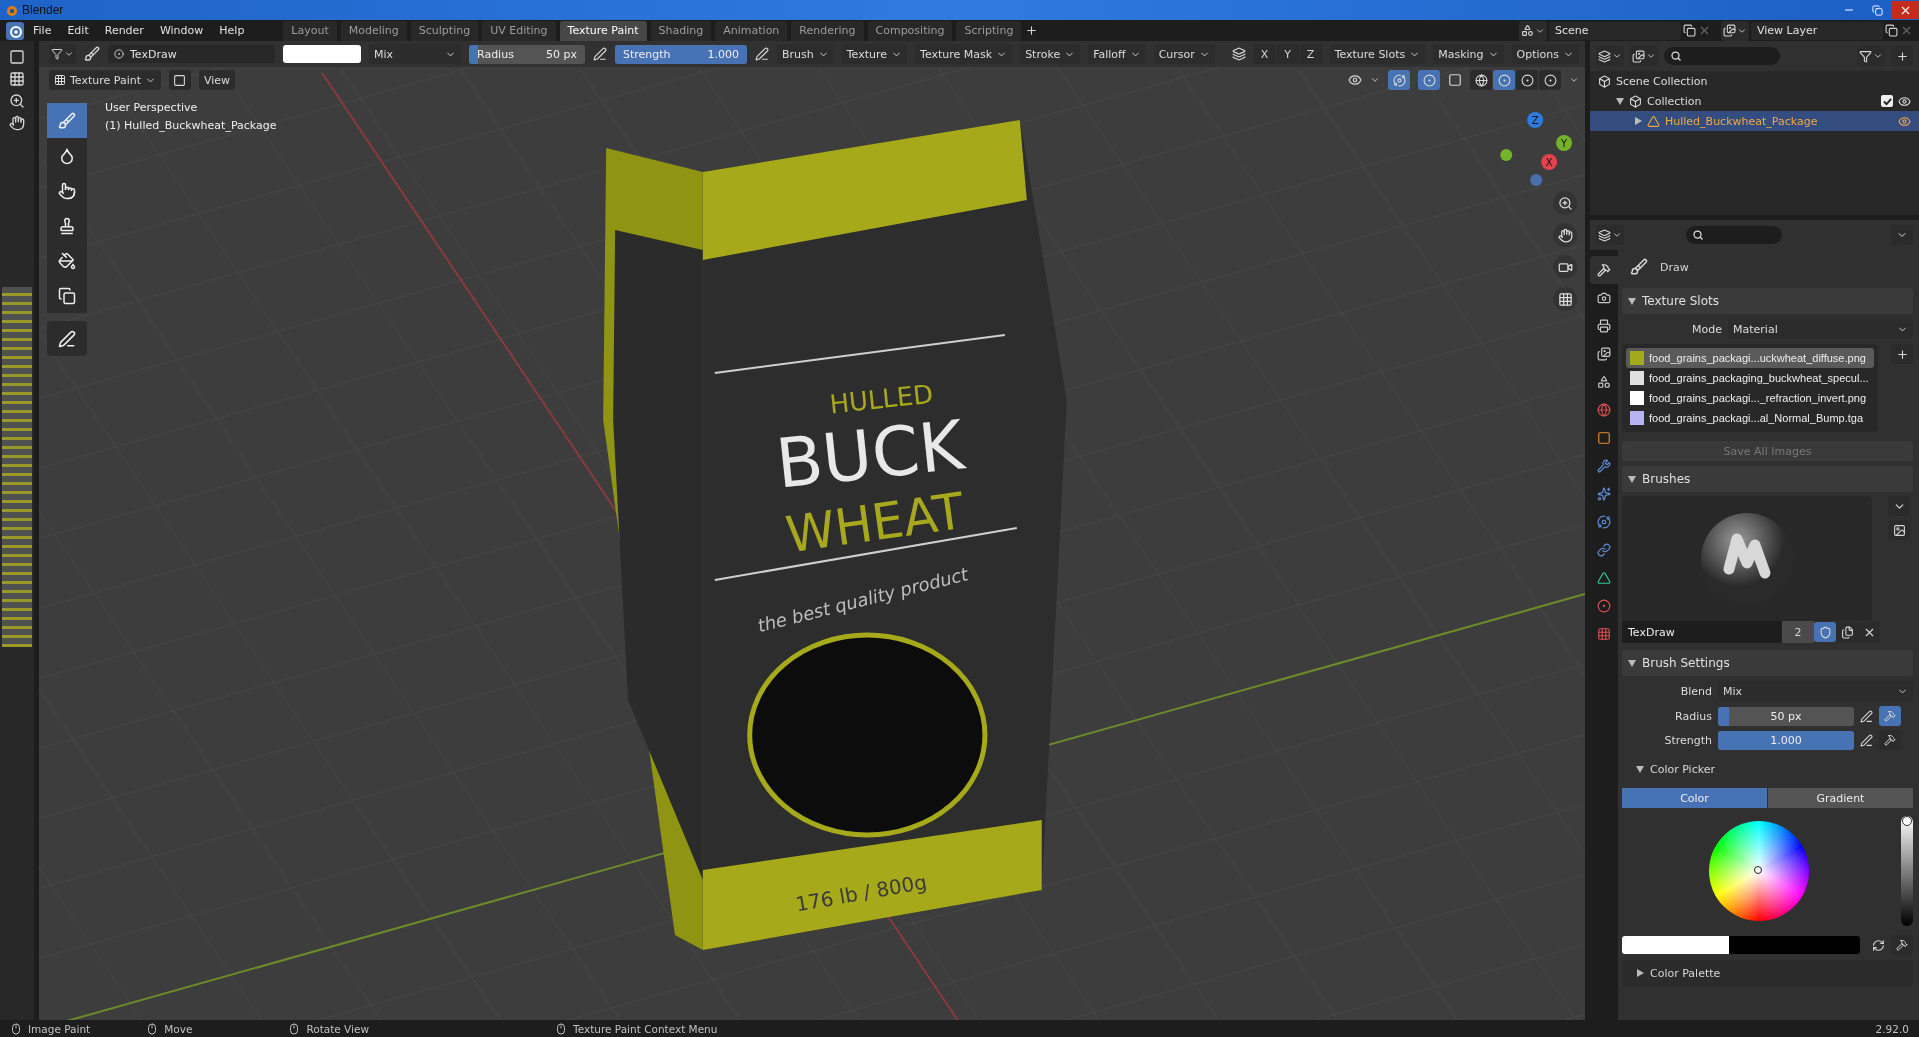 Image resolution: width=1919 pixels, height=1037 pixels. Describe the element at coordinates (1767, 479) in the screenshot. I see `panel-header: Brushes` at that location.